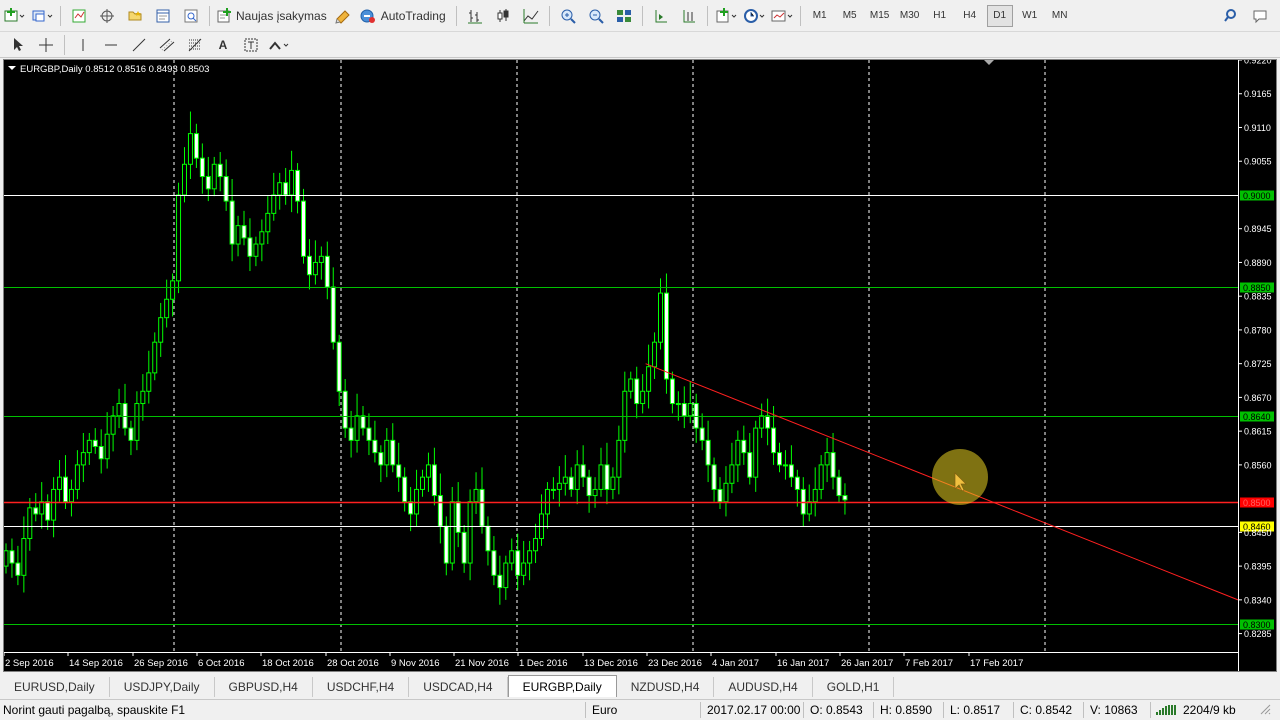 The height and width of the screenshot is (720, 1280). Describe the element at coordinates (79, 16) in the screenshot. I see `market-watch-icon` at that location.